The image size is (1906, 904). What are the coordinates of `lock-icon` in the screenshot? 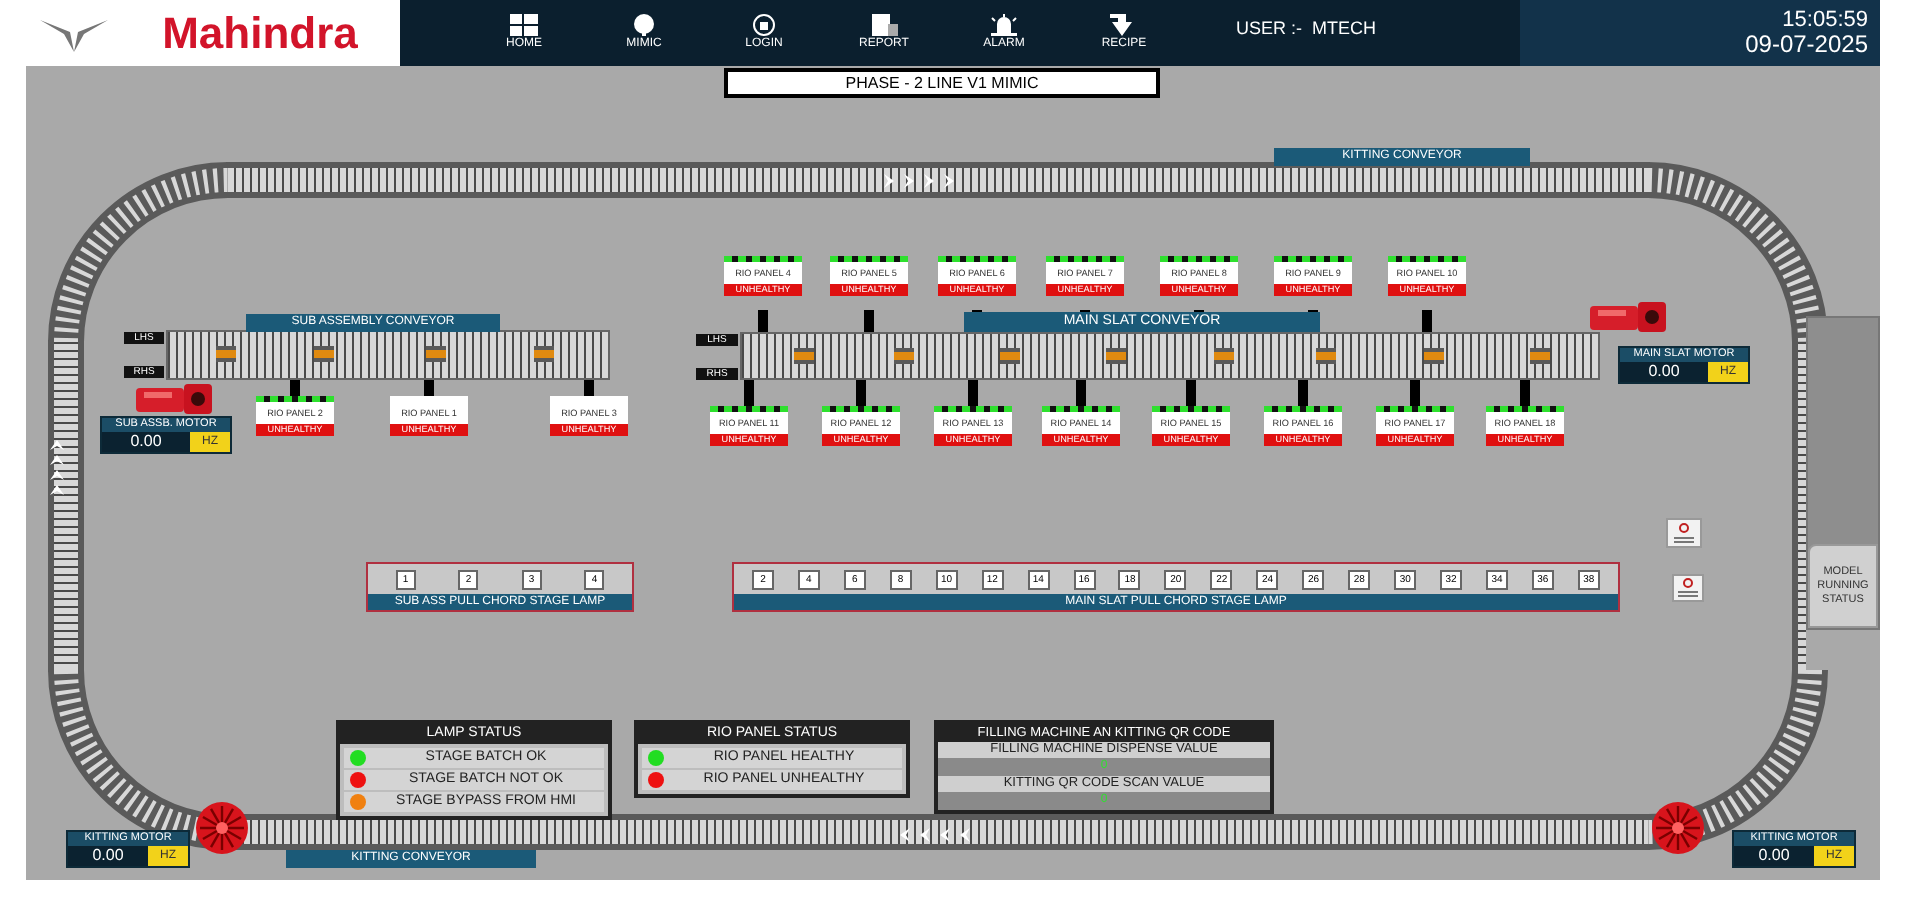 It's located at (764, 25).